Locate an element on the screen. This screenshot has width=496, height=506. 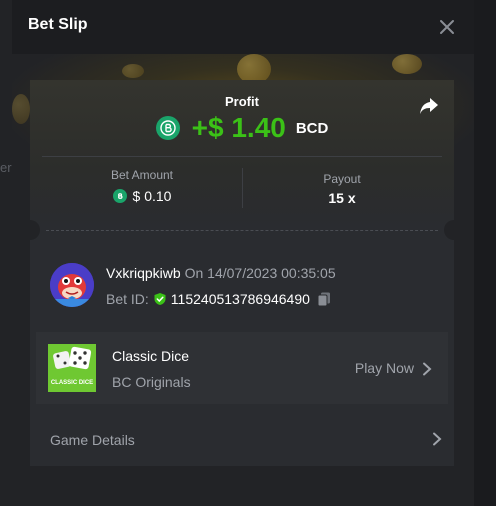
shield-check-icon is located at coordinates (160, 299).